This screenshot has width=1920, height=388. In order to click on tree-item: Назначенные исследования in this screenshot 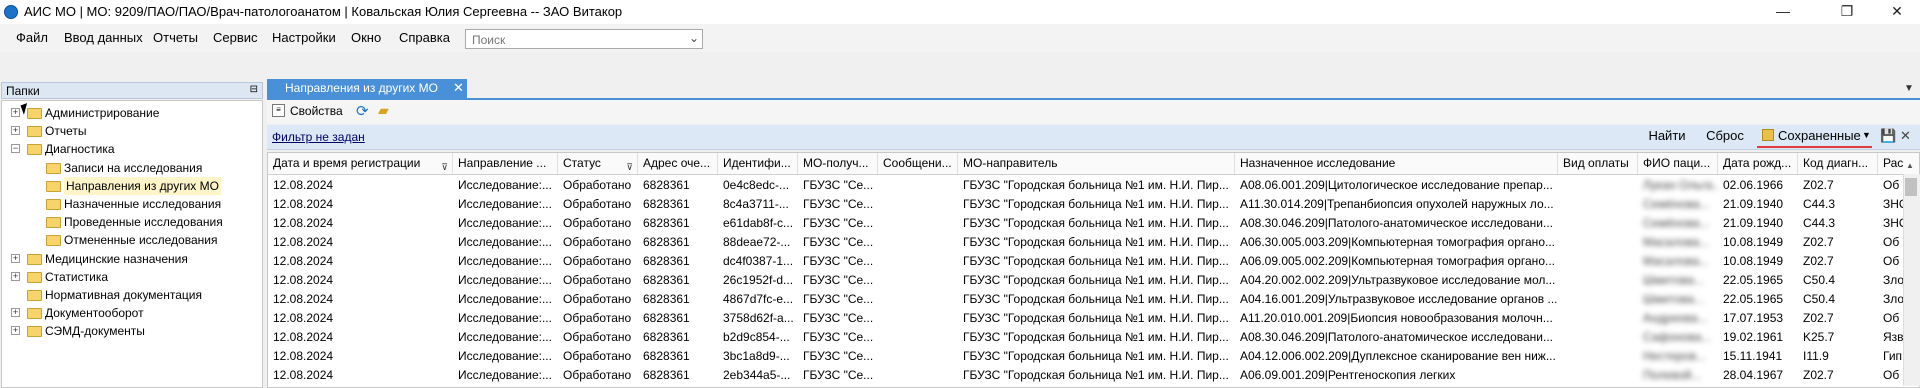, I will do `click(131, 204)`.